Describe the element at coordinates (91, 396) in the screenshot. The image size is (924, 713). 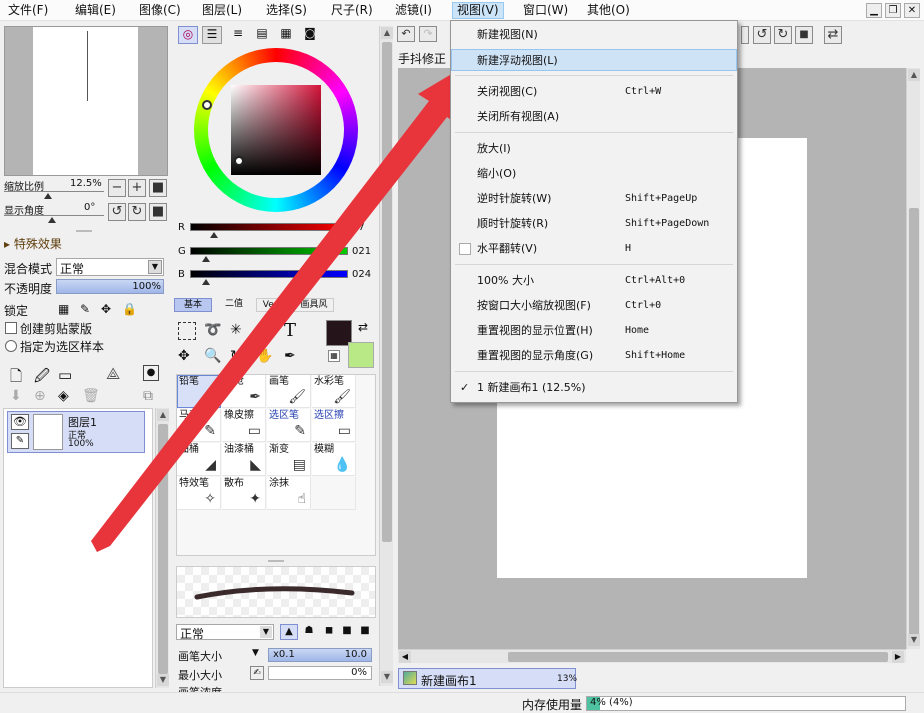
I see `trash-icon: 🗑` at that location.